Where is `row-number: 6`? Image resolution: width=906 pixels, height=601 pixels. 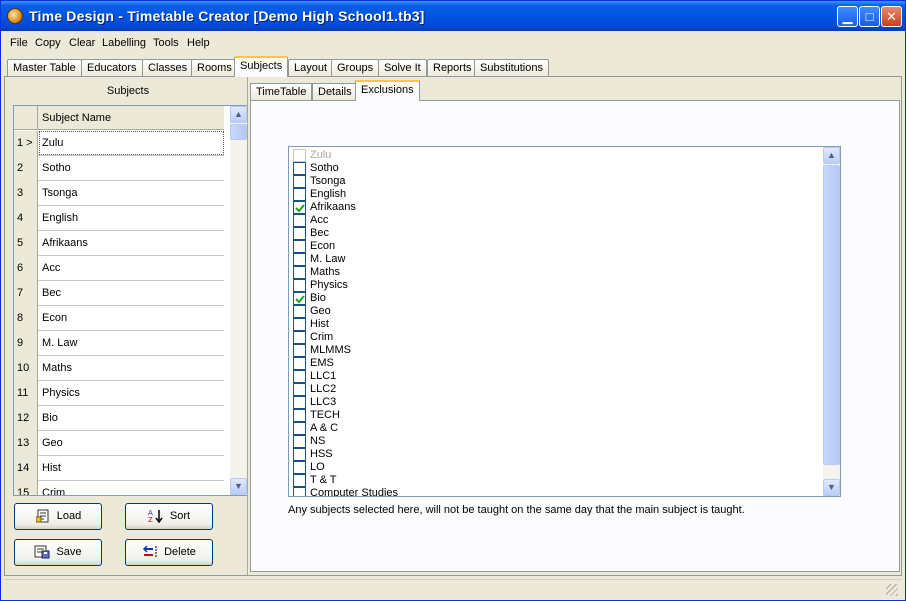 row-number: 6 is located at coordinates (26, 268).